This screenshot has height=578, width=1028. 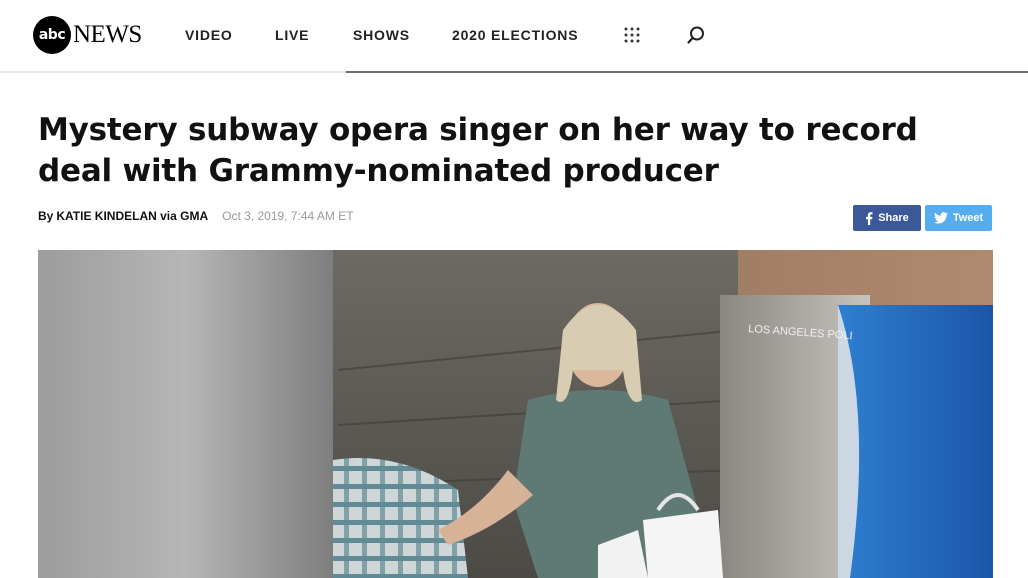 What do you see at coordinates (52, 35) in the screenshot?
I see `abc-logo-badge: abc` at bounding box center [52, 35].